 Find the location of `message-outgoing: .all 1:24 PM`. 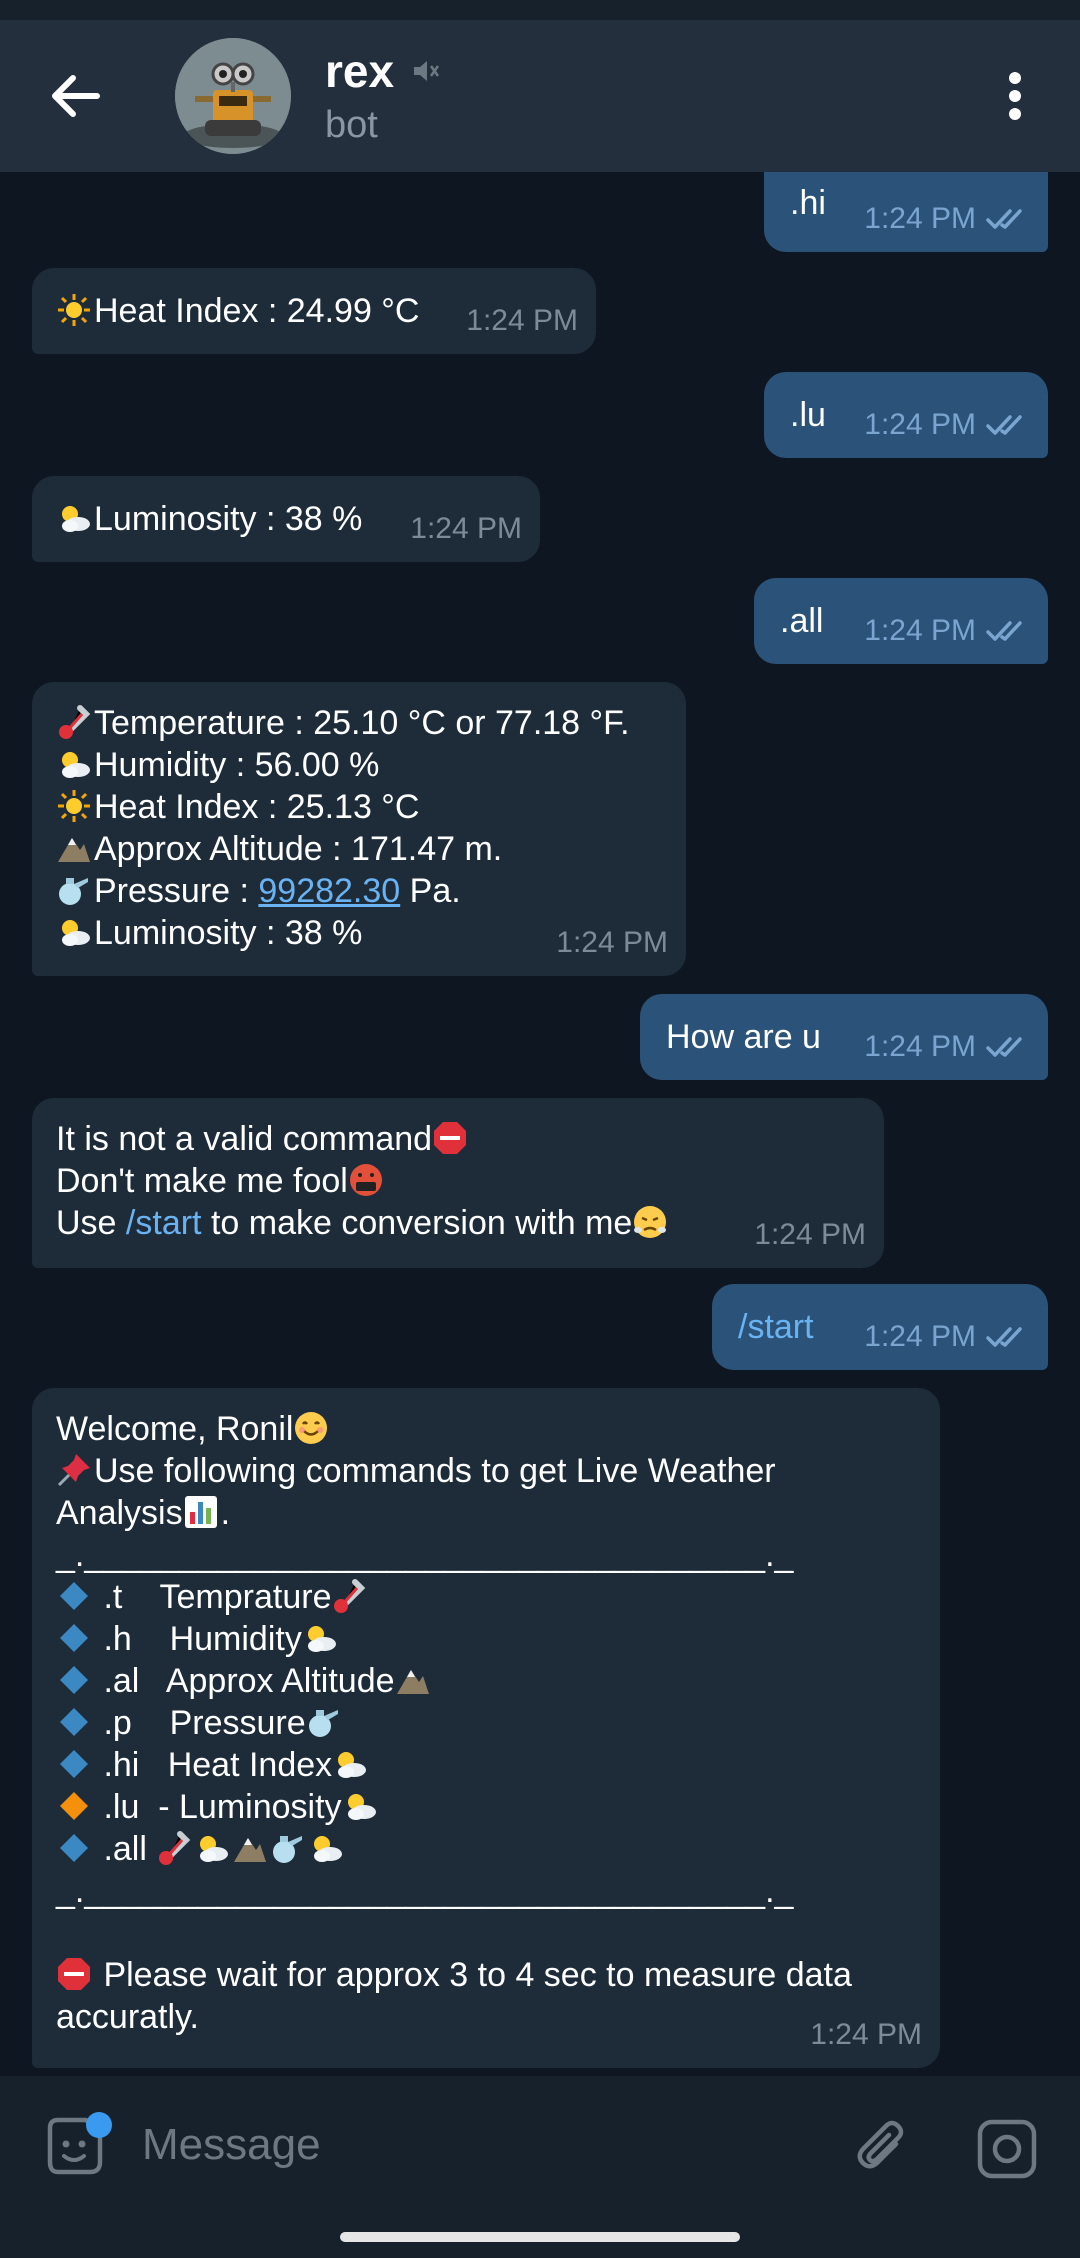

message-outgoing: .all 1:24 PM is located at coordinates (901, 621).